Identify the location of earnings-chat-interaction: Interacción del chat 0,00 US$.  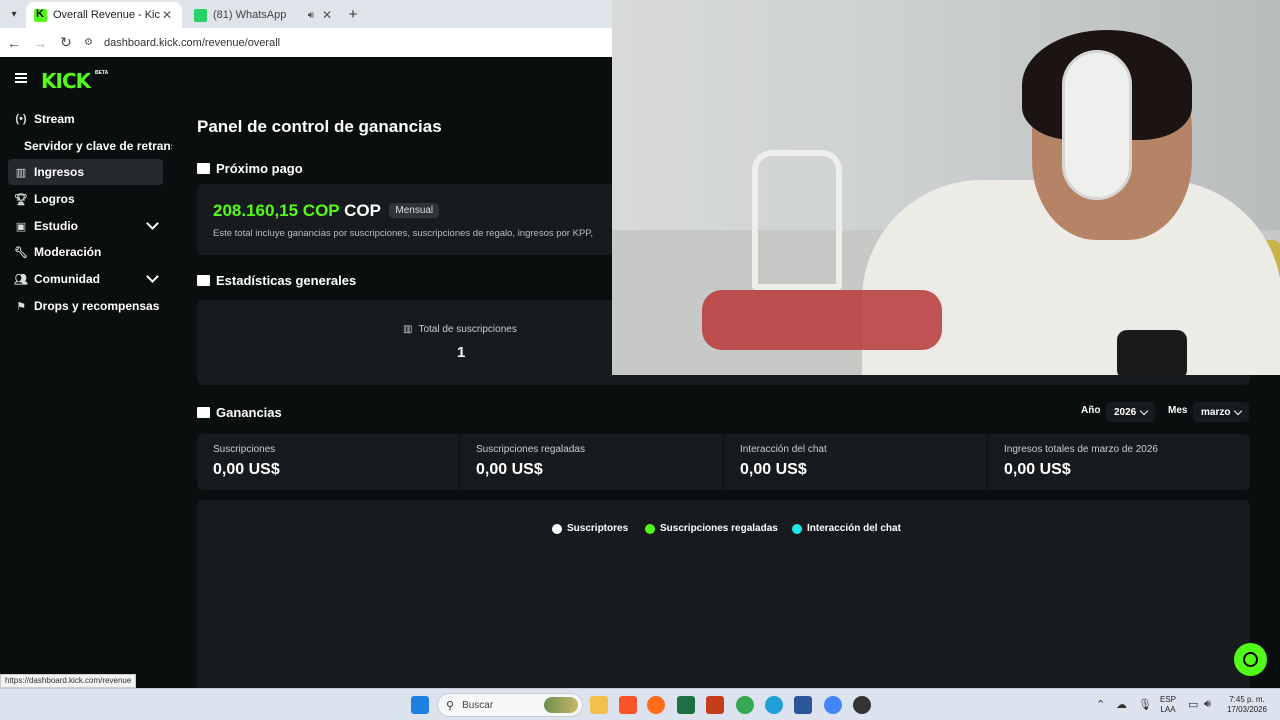
(855, 462).